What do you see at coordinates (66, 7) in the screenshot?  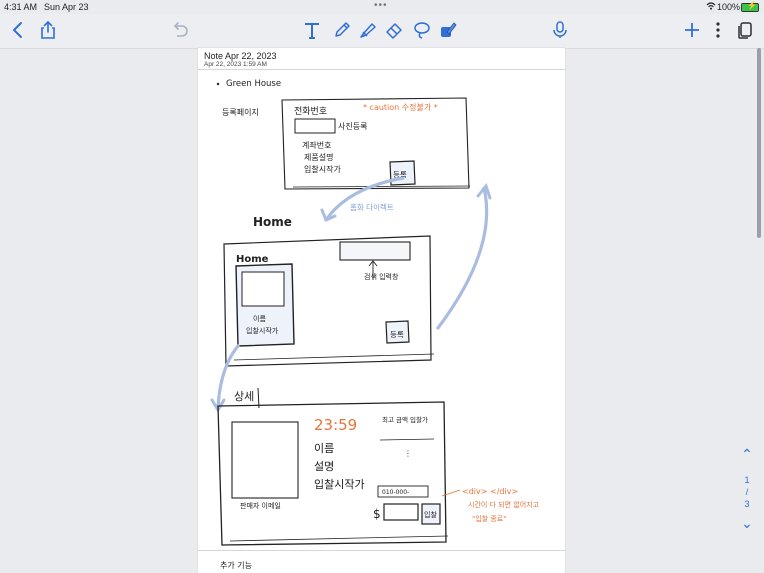 I see `status-date: Sun Apr 23` at bounding box center [66, 7].